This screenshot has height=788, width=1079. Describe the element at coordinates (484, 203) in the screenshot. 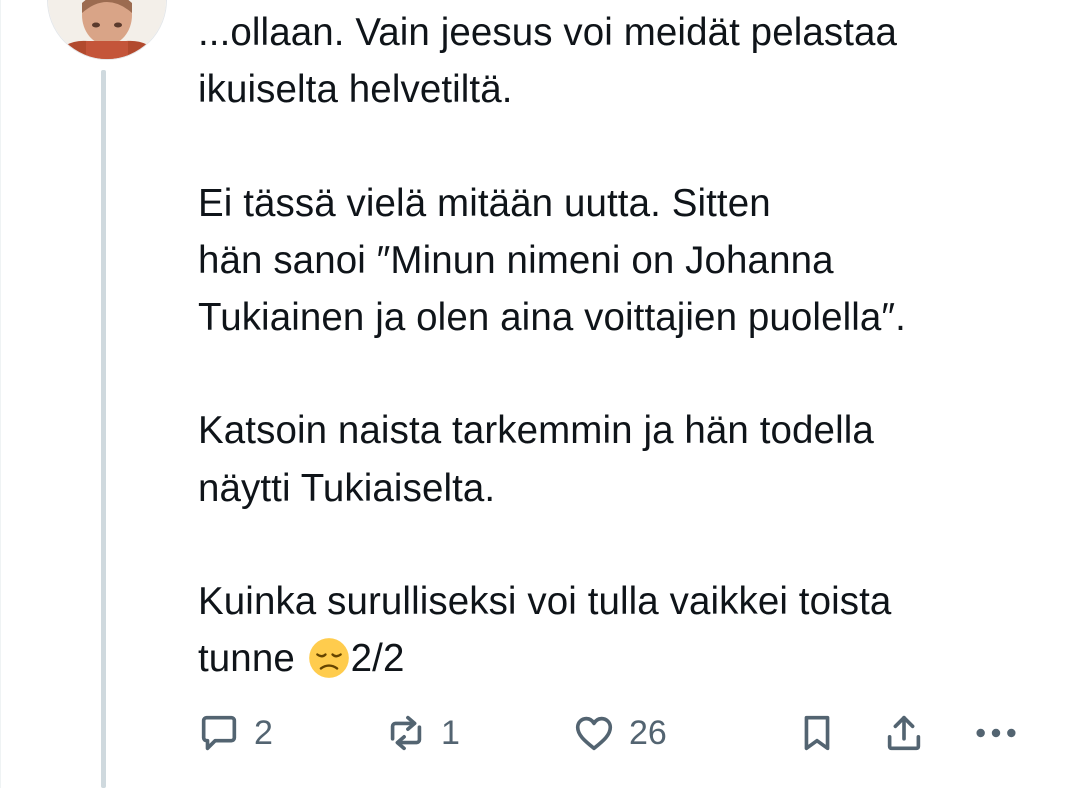

I see `tweet-line: Ei tässä vielä mitään uutta. Sitten` at that location.